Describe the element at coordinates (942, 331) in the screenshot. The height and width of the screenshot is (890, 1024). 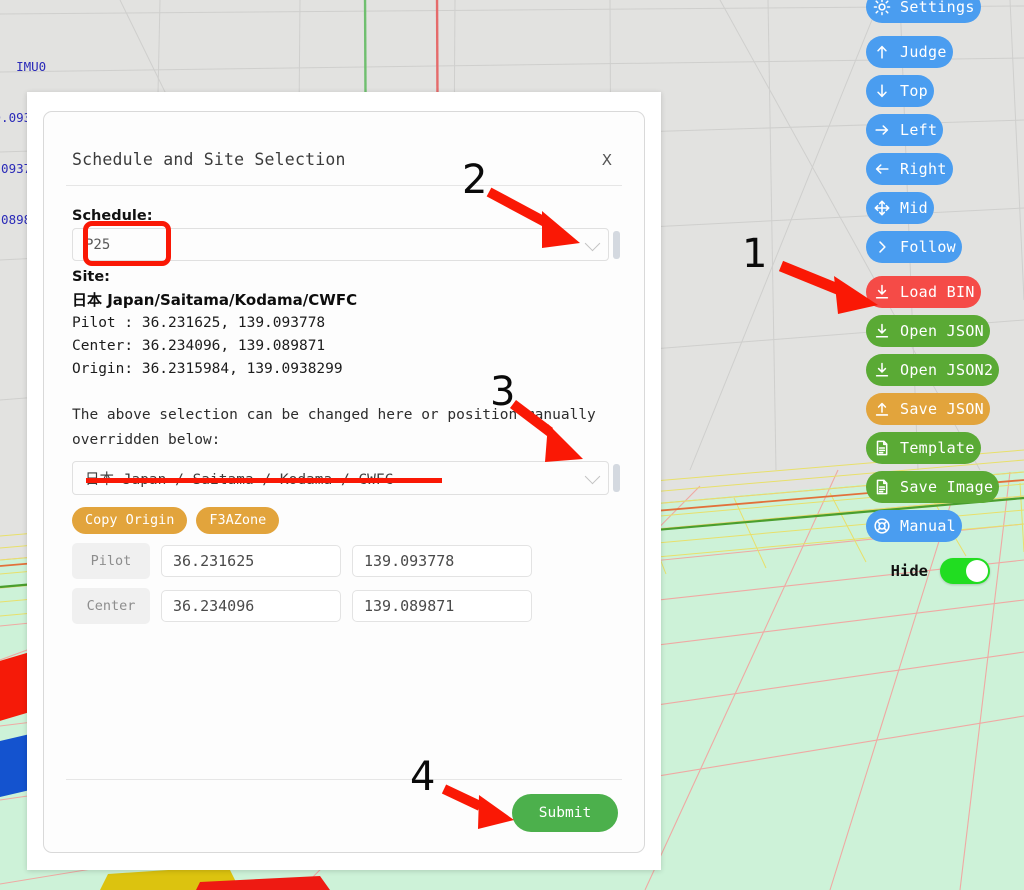
I see `toolbar-button-label: Open JSON` at that location.